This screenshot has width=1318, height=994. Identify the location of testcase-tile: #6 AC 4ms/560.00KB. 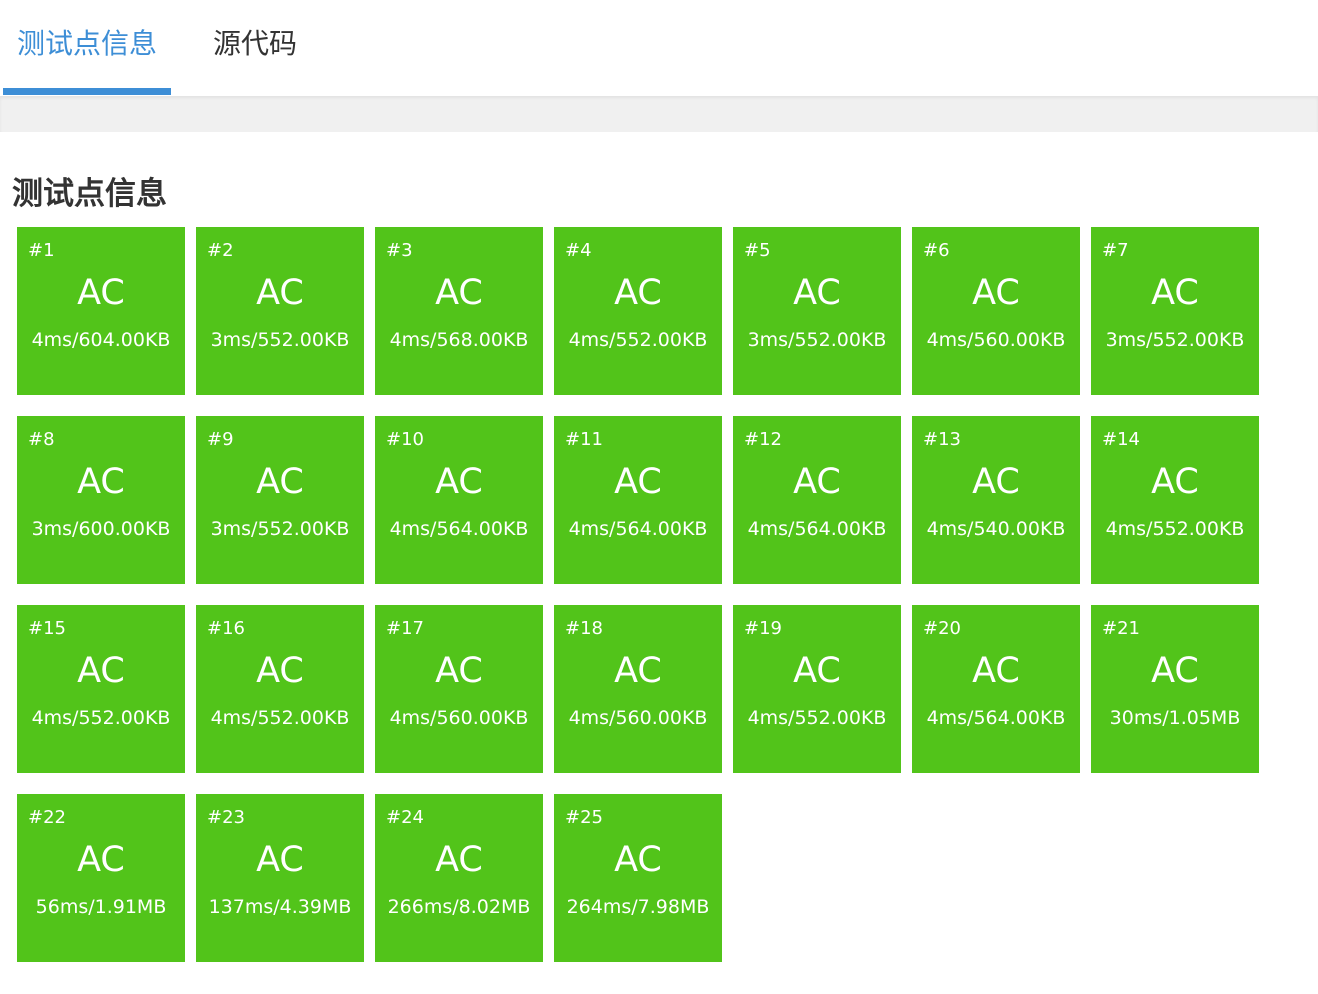
(996, 311).